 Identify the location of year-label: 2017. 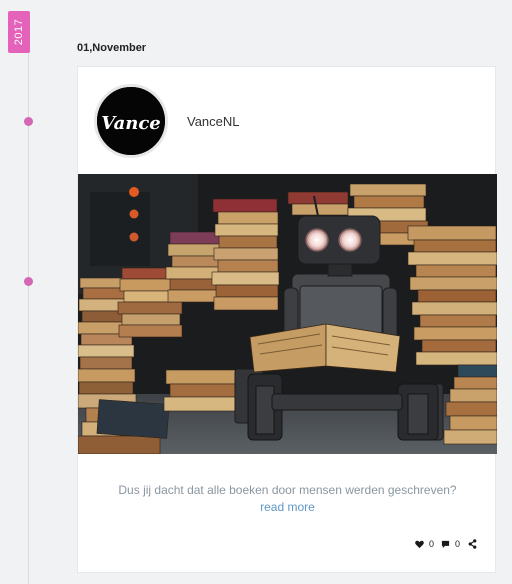
(19, 32).